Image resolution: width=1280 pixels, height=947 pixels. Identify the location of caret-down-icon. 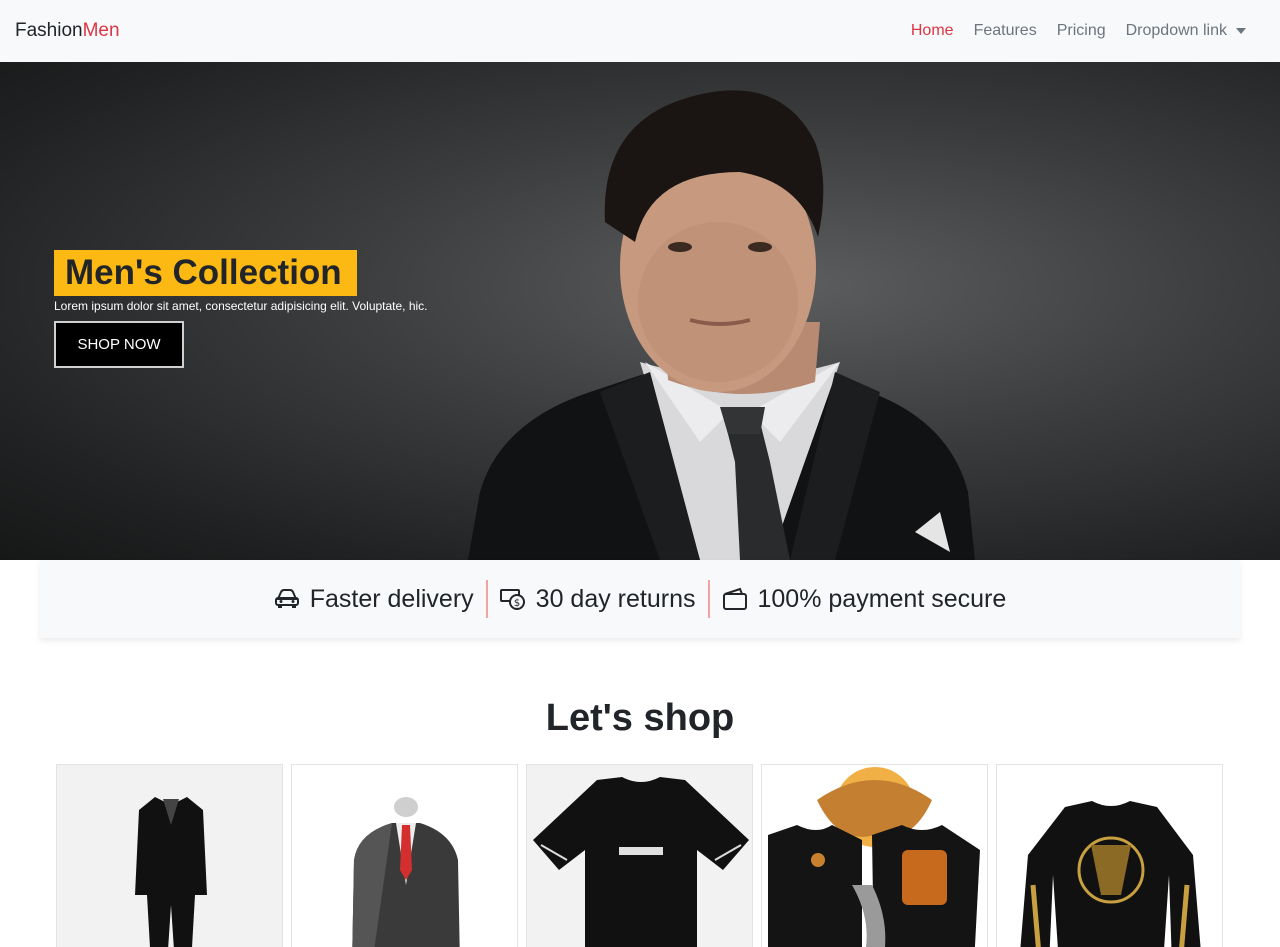
(1241, 31).